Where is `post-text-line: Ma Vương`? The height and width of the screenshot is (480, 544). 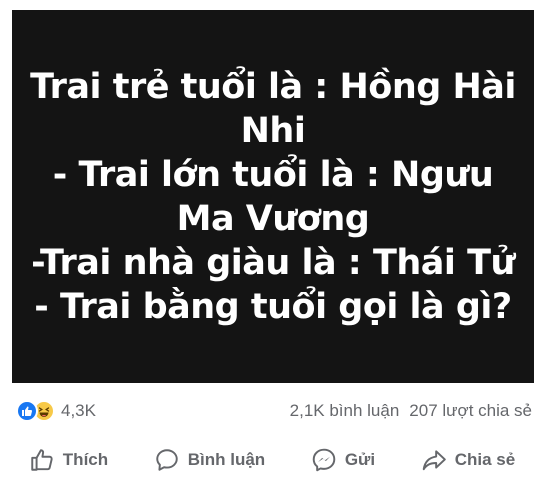
post-text-line: Ma Vương is located at coordinates (273, 218).